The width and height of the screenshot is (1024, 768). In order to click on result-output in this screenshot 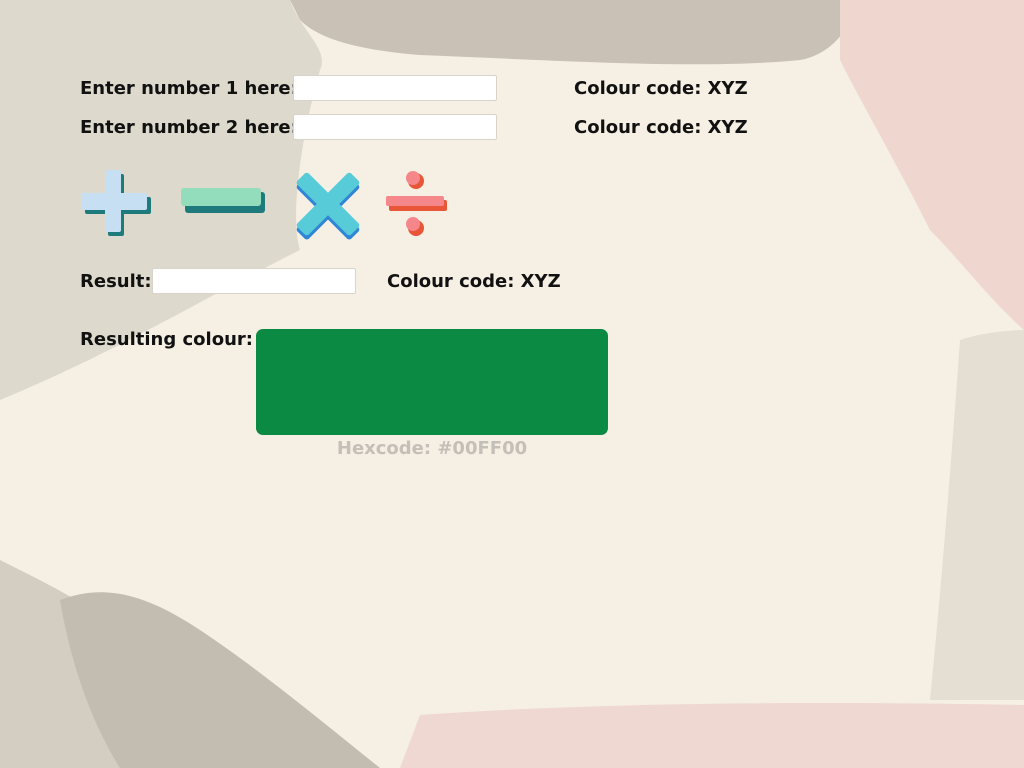, I will do `click(254, 281)`.